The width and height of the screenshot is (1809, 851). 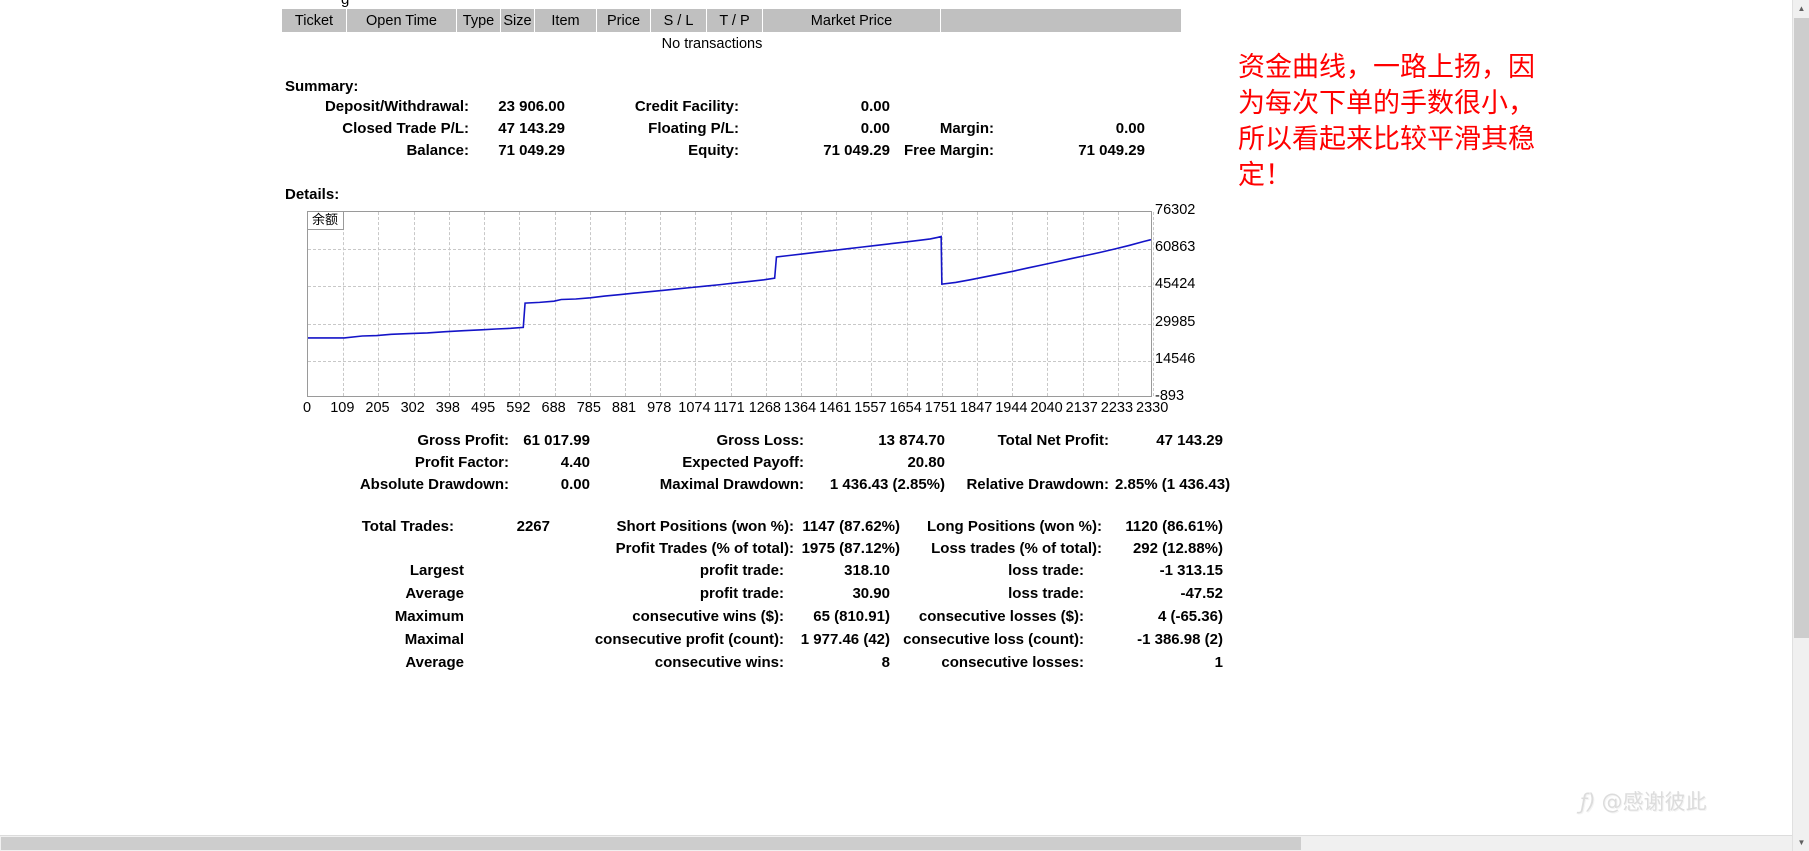 I want to click on transactions-col-header: Price, so click(x=624, y=21).